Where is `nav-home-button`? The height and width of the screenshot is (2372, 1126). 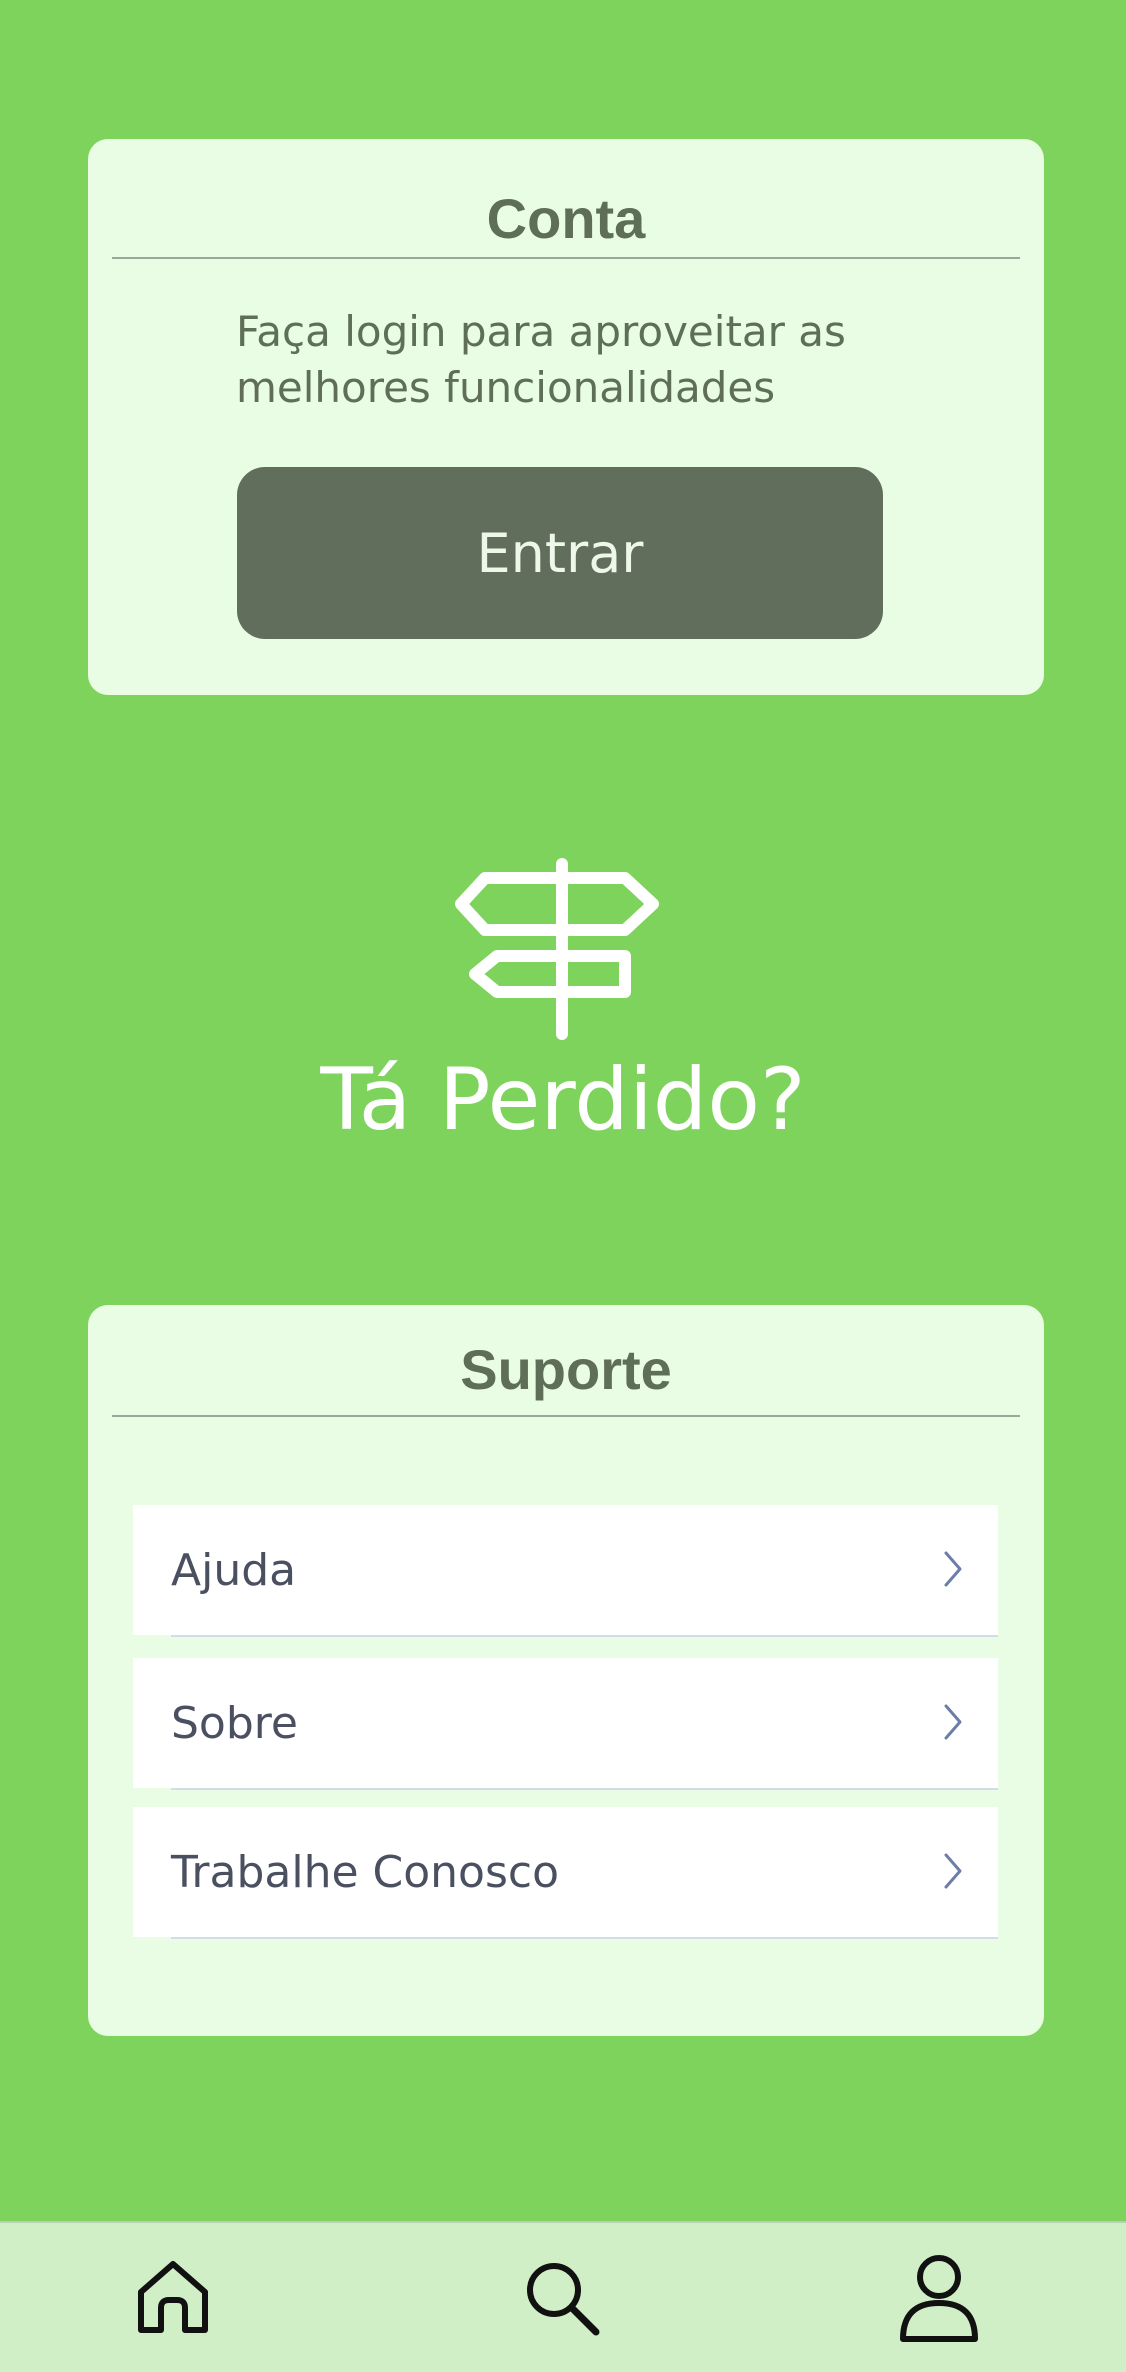 nav-home-button is located at coordinates (173, 2298).